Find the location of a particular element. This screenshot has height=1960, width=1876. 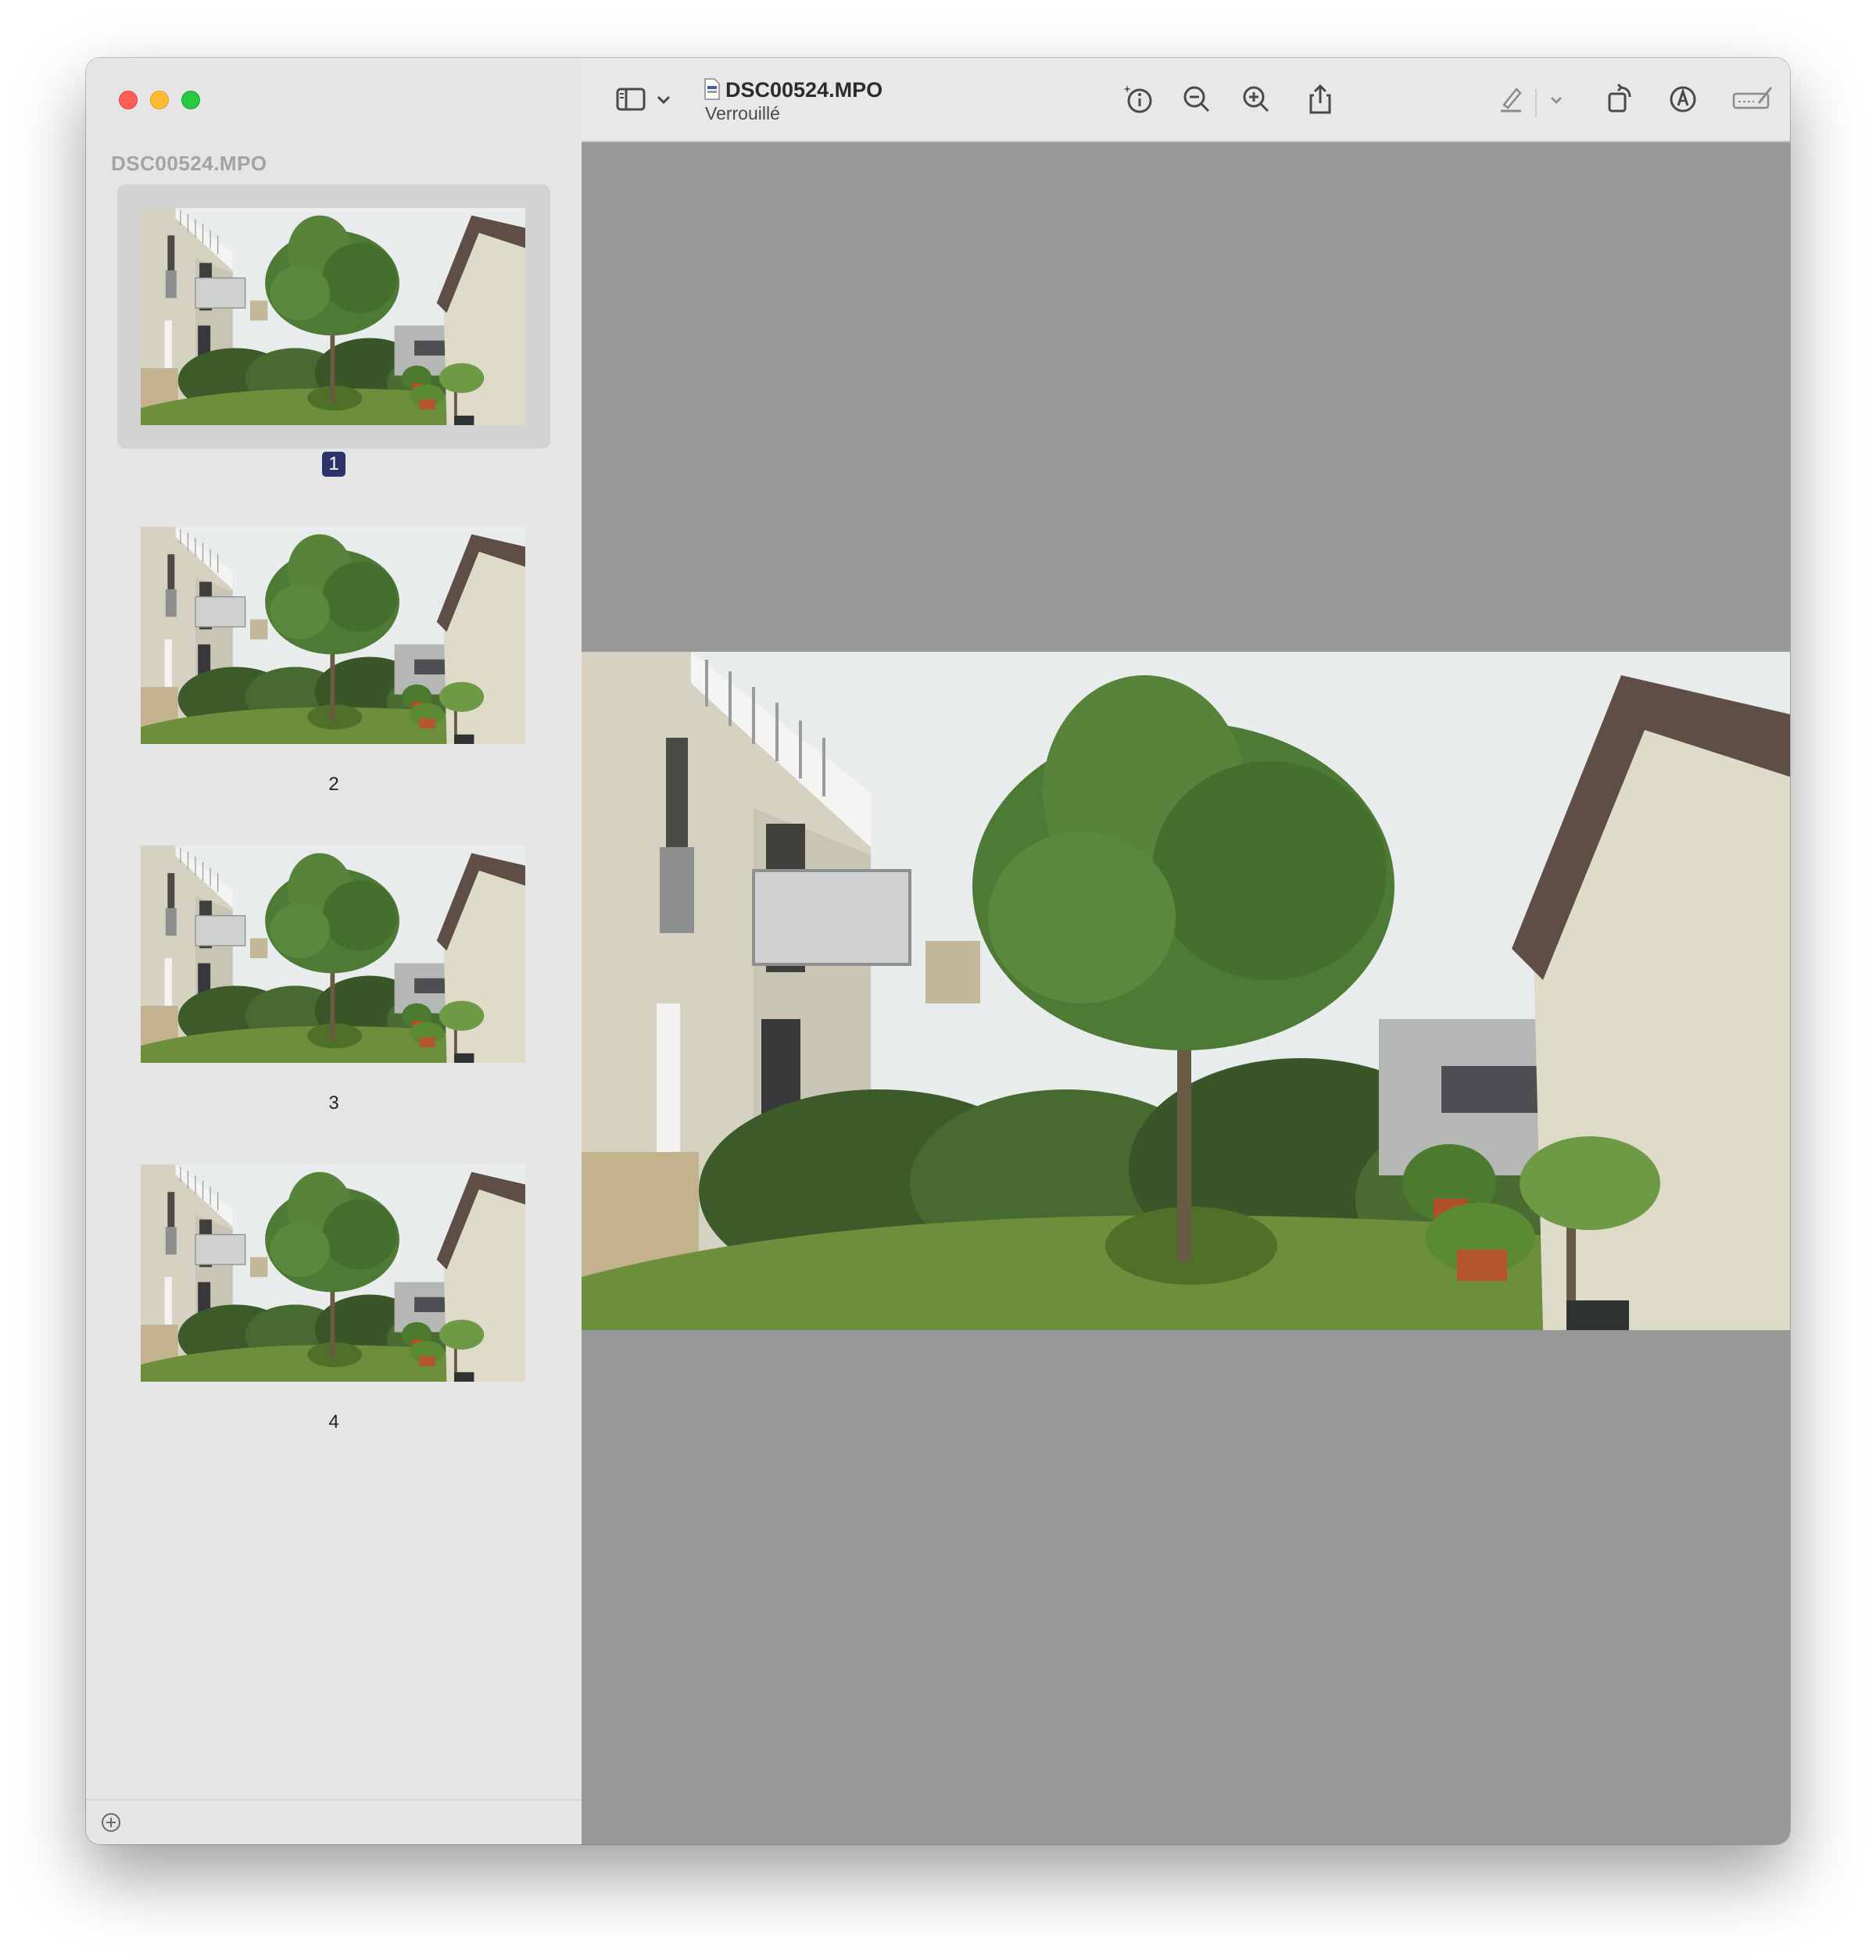

window-controls is located at coordinates (159, 100).